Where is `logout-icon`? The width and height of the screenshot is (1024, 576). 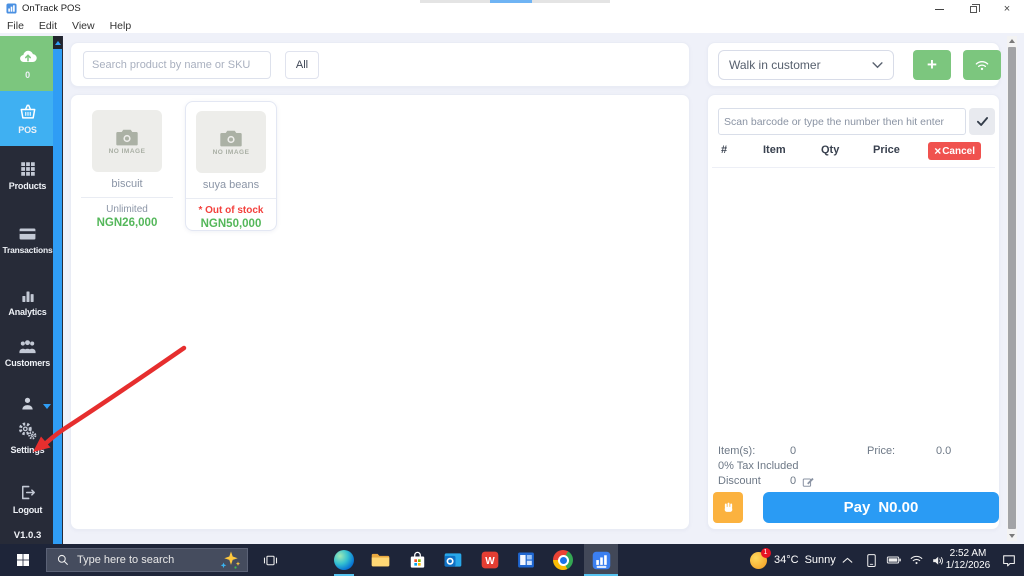
logout-icon is located at coordinates (28, 492).